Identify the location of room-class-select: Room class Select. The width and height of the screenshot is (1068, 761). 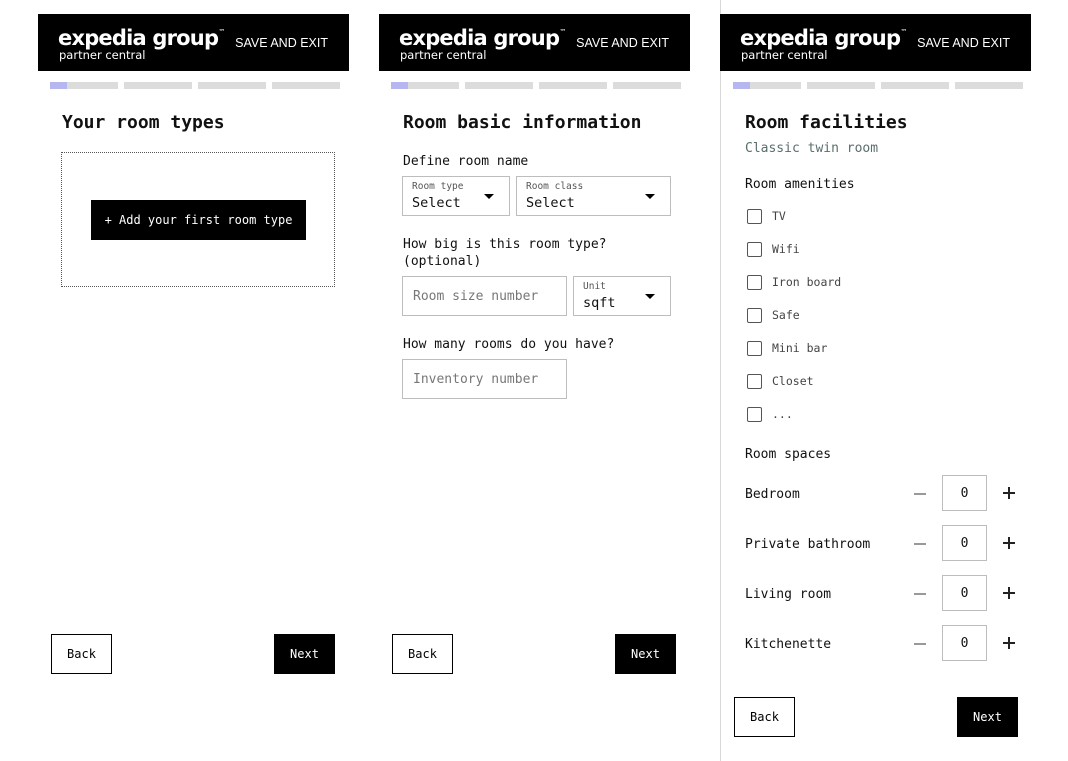
(593, 196).